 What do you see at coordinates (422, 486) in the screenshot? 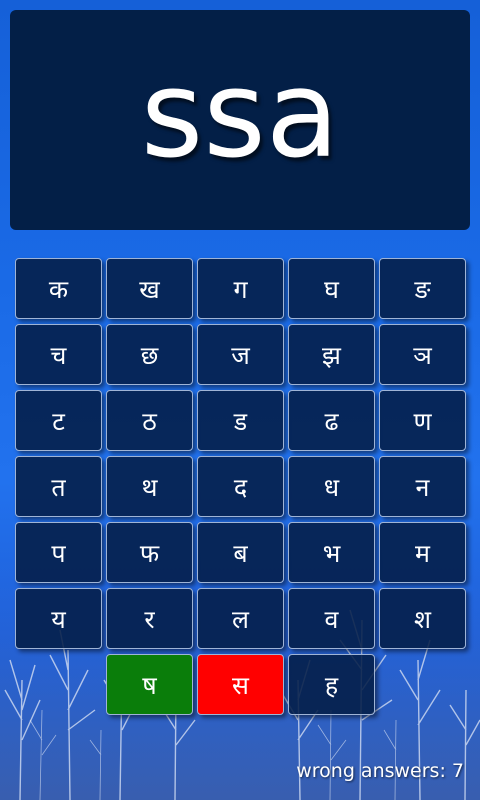
I see `letter-key-19: न` at bounding box center [422, 486].